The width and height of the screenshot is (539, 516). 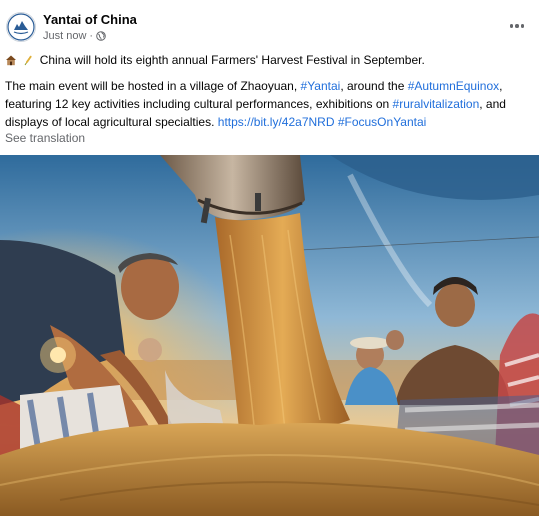 What do you see at coordinates (269, 25) in the screenshot?
I see `post-header: Yantai of China Just now ·` at bounding box center [269, 25].